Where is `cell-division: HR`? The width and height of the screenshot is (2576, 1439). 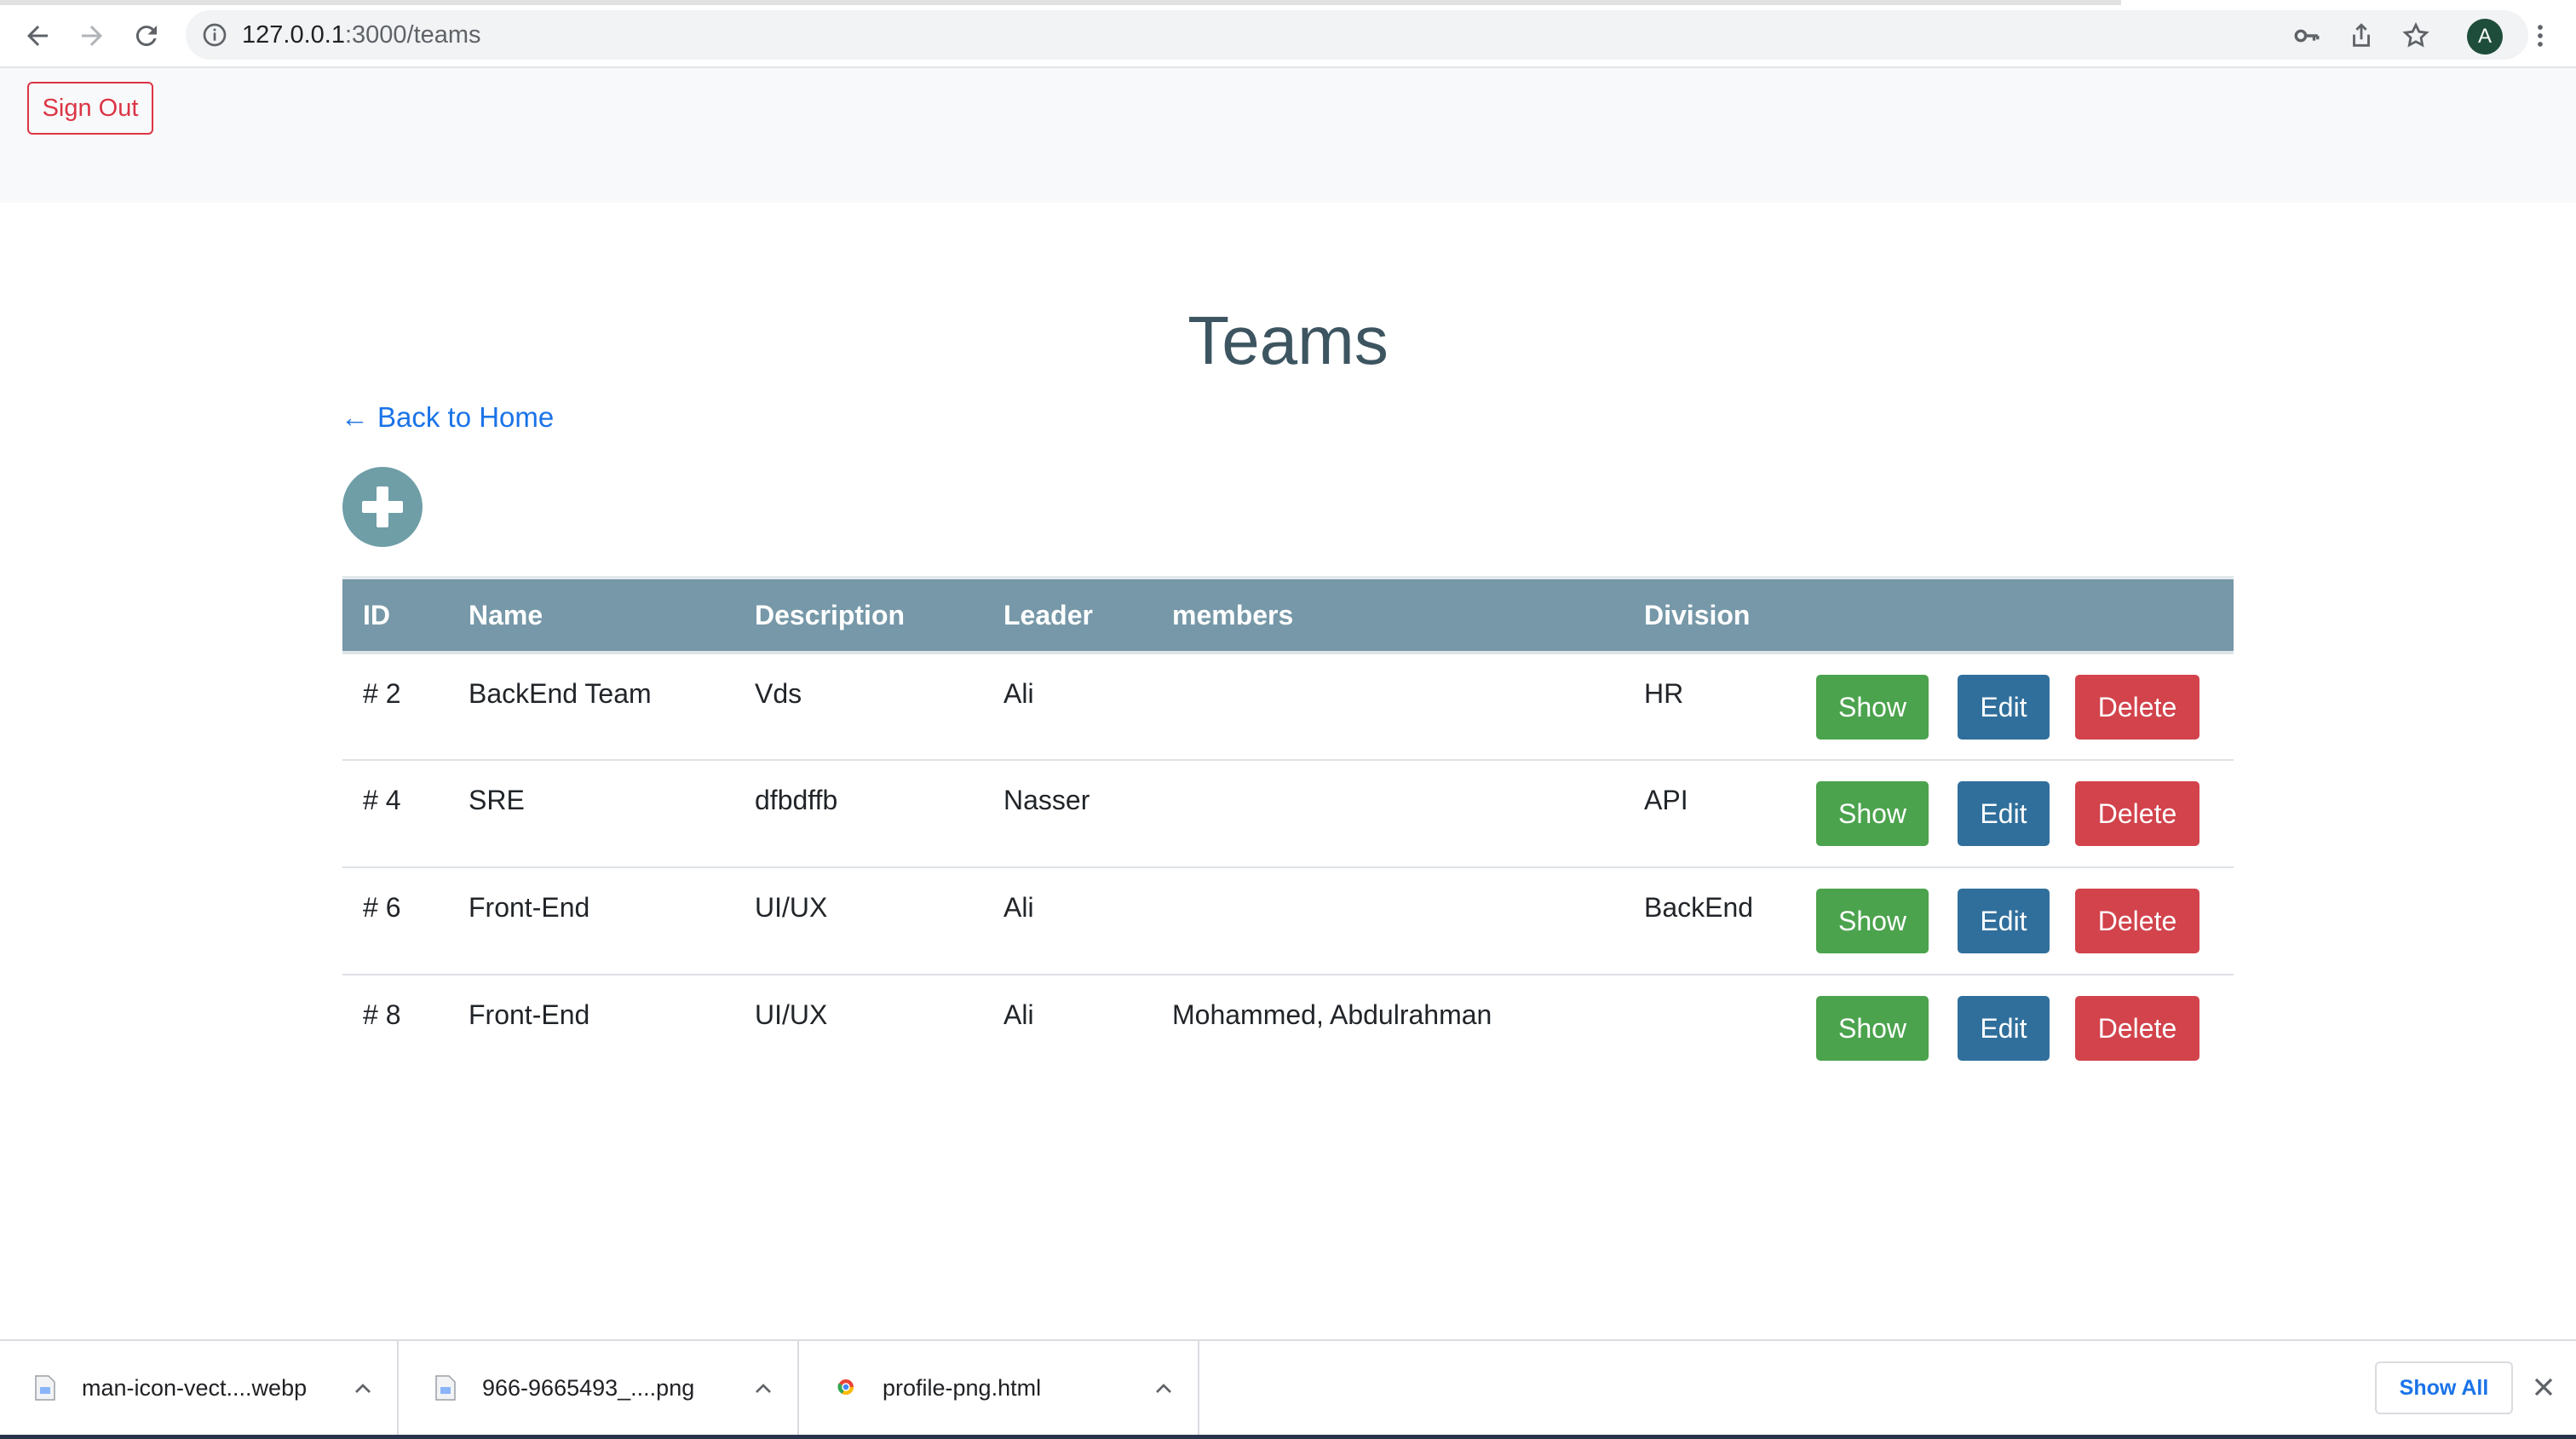
cell-division: HR is located at coordinates (1664, 693).